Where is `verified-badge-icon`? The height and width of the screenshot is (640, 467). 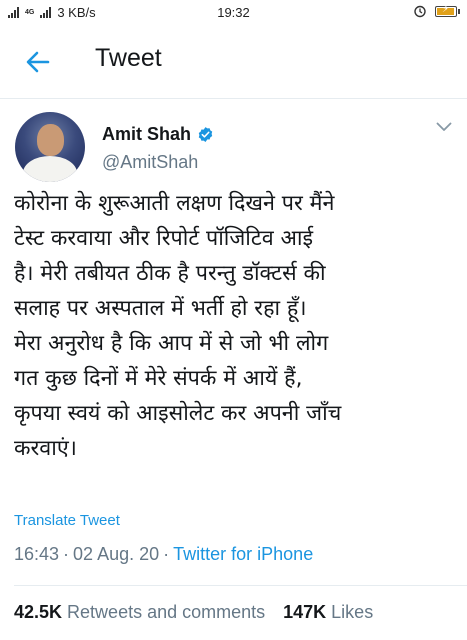 verified-badge-icon is located at coordinates (205, 134).